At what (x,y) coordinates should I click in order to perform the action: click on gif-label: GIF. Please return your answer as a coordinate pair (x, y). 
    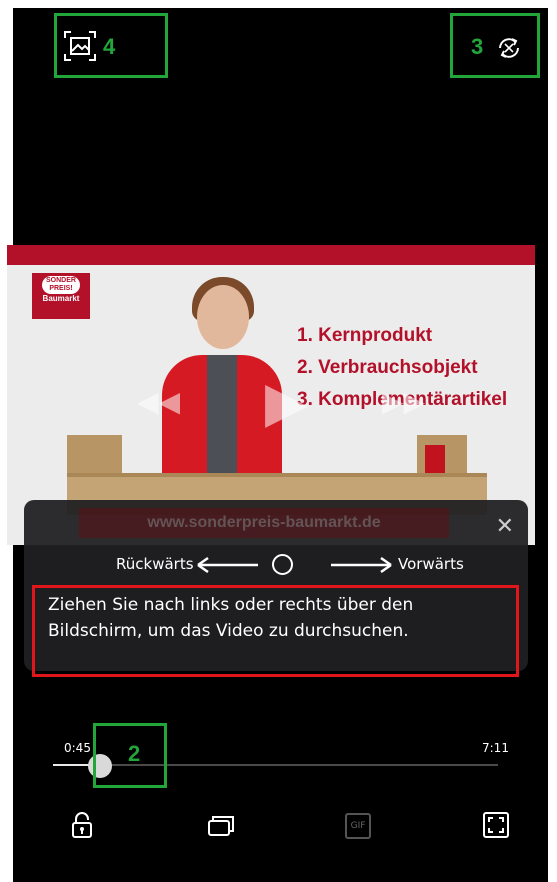
    Looking at the image, I should click on (358, 826).